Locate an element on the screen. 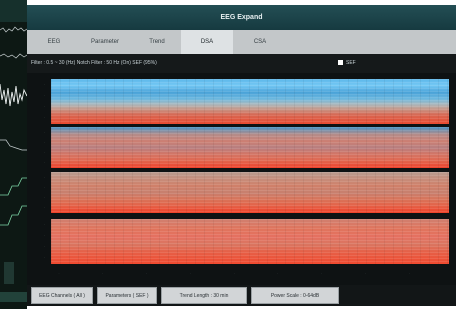  title-bar: EEG Expand is located at coordinates (241, 17).